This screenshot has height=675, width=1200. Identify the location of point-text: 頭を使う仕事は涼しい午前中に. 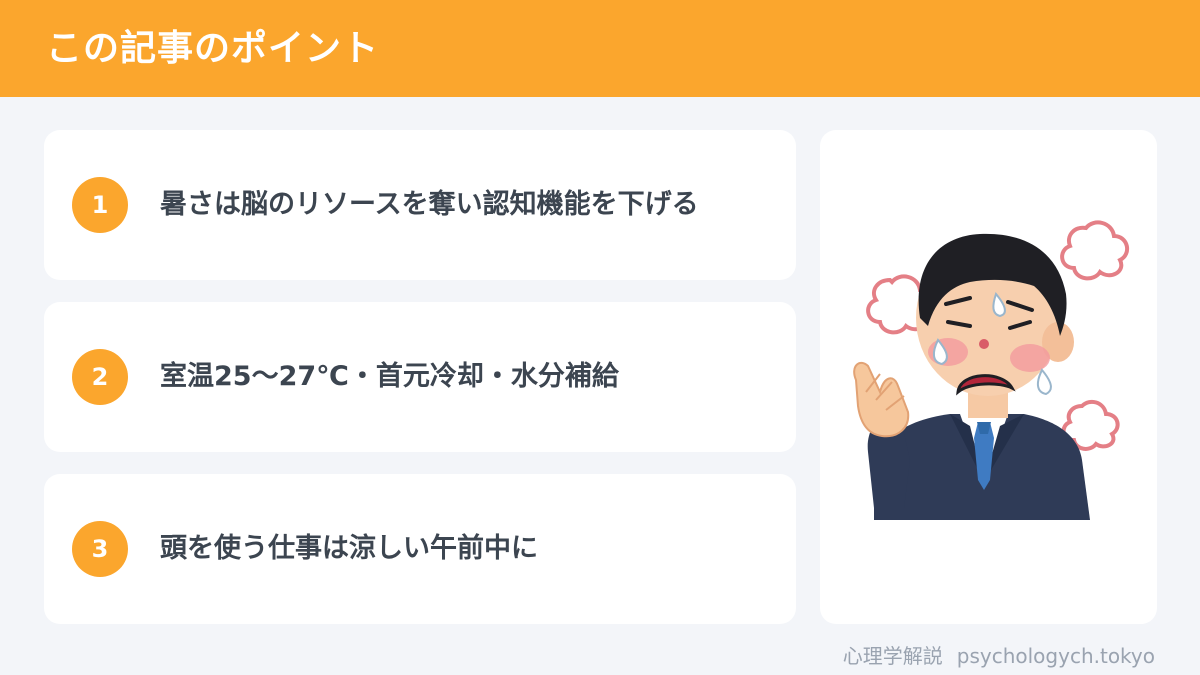
(349, 548).